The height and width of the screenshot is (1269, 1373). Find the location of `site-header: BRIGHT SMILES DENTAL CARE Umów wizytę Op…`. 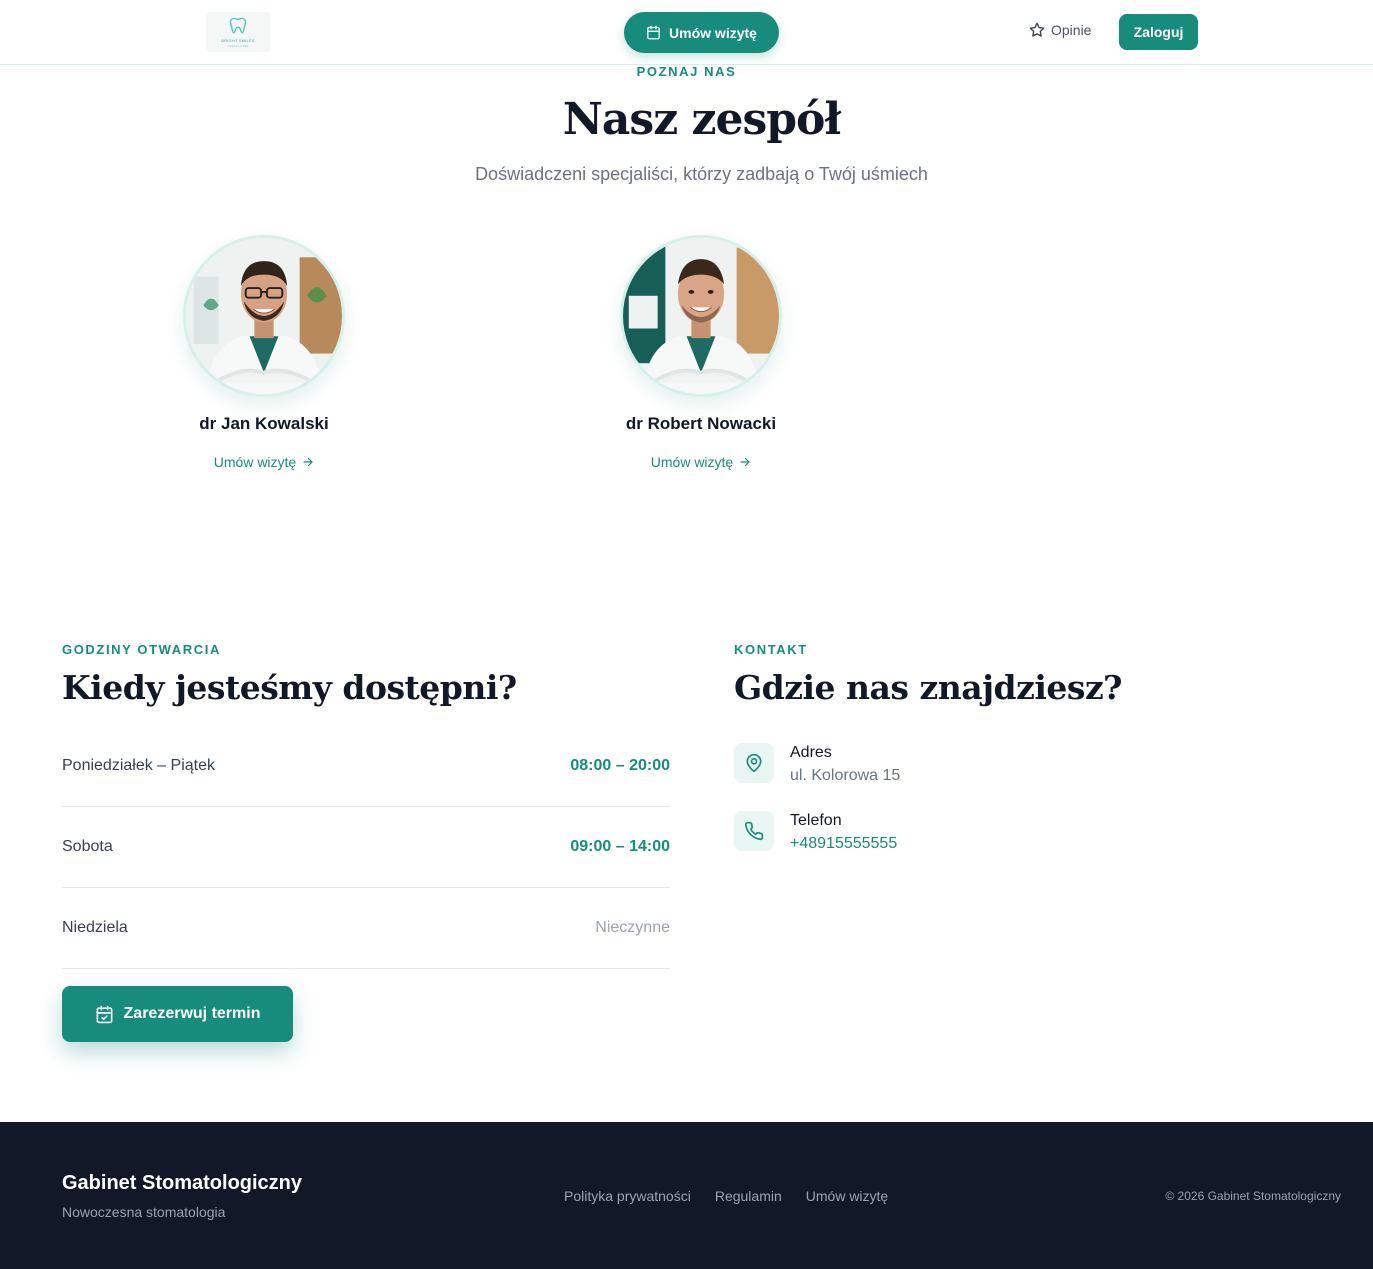

site-header: BRIGHT SMILES DENTAL CARE Umów wizytę Op… is located at coordinates (686, 32).